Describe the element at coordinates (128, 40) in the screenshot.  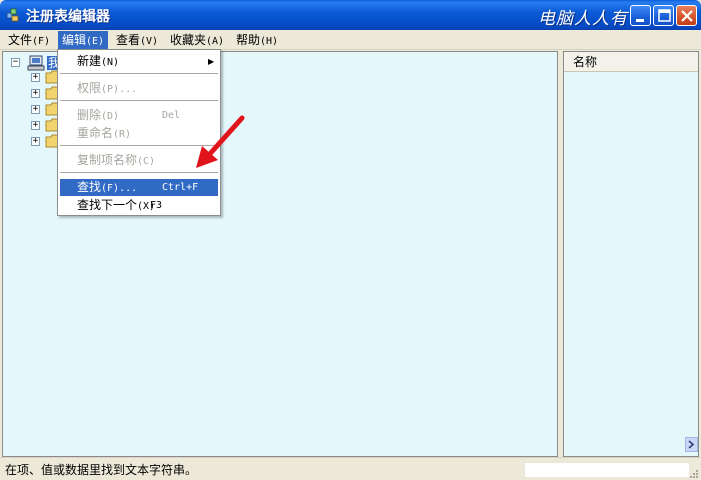
I see `menu-view-label: 查看` at that location.